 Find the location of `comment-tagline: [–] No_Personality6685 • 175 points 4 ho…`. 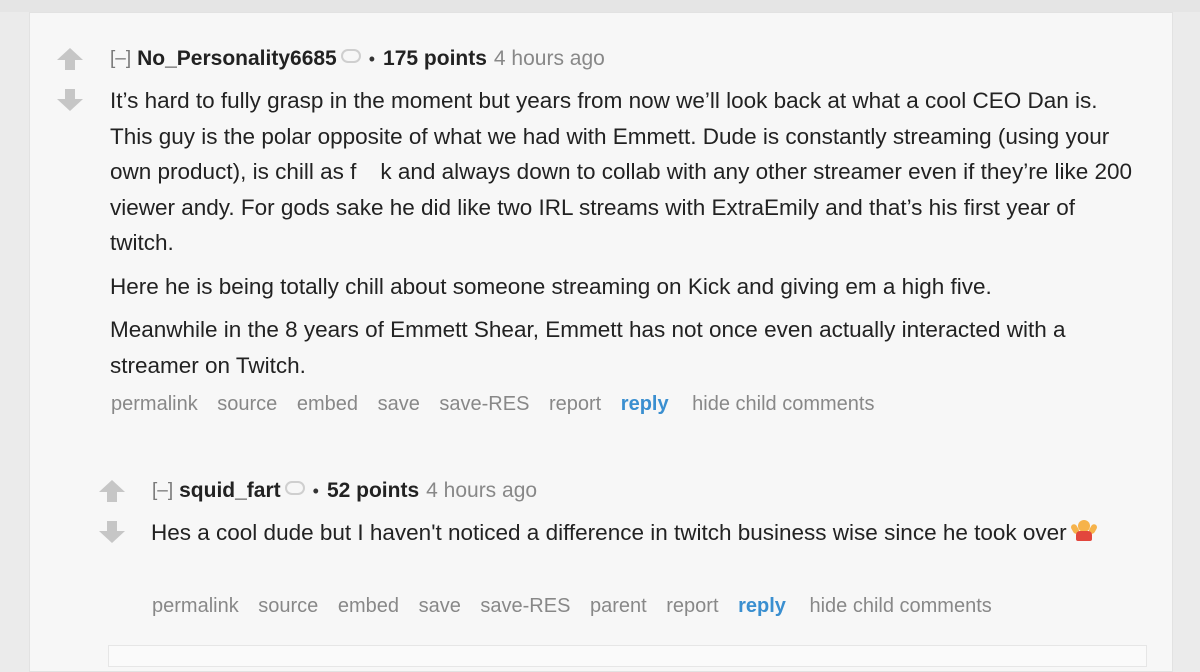

comment-tagline: [–] No_Personality6685 • 175 points 4 ho… is located at coordinates (357, 59).